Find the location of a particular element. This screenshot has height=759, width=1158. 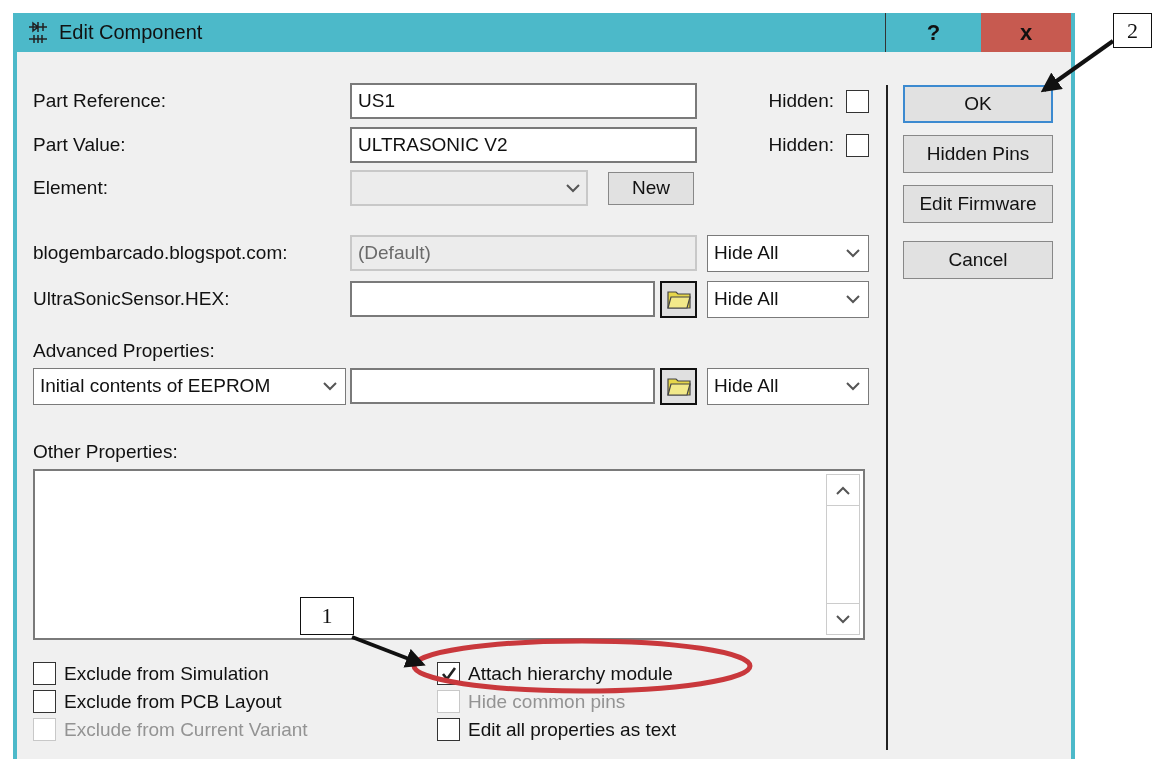

file-field is located at coordinates (502, 299).